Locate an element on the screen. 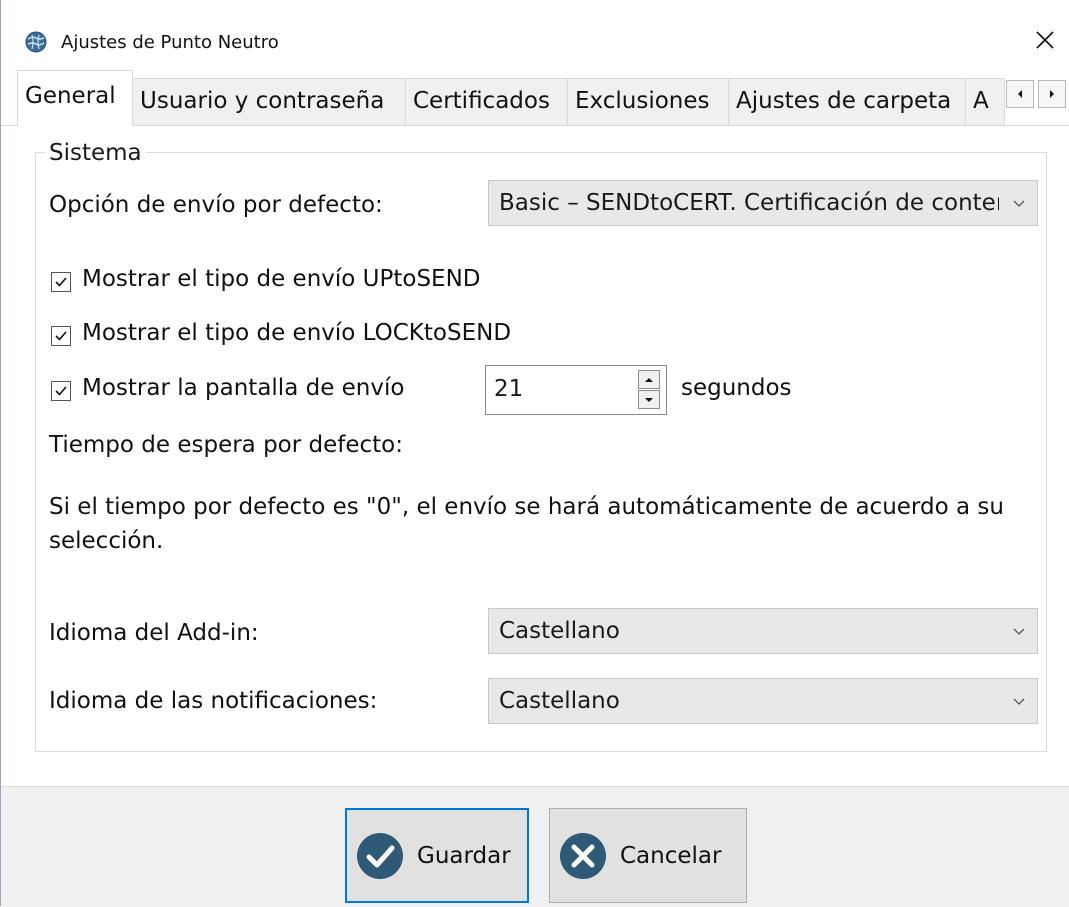  triangle-left-icon is located at coordinates (1020, 94).